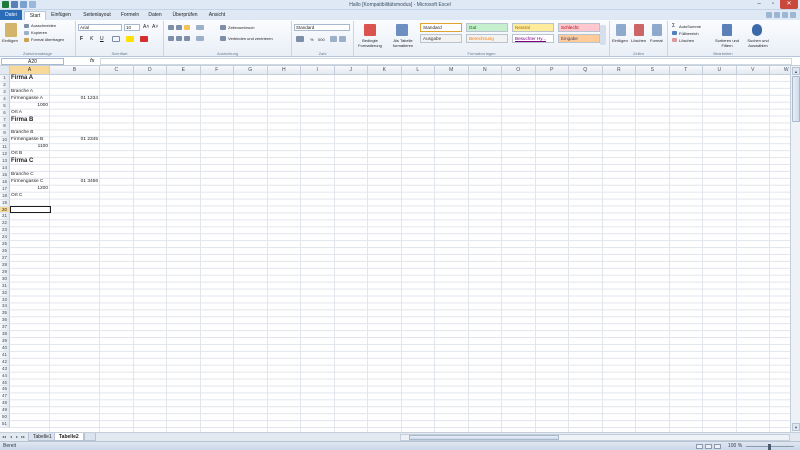 The width and height of the screenshot is (800, 450). What do you see at coordinates (29, 189) in the screenshot?
I see `cell-a17: 1200` at bounding box center [29, 189].